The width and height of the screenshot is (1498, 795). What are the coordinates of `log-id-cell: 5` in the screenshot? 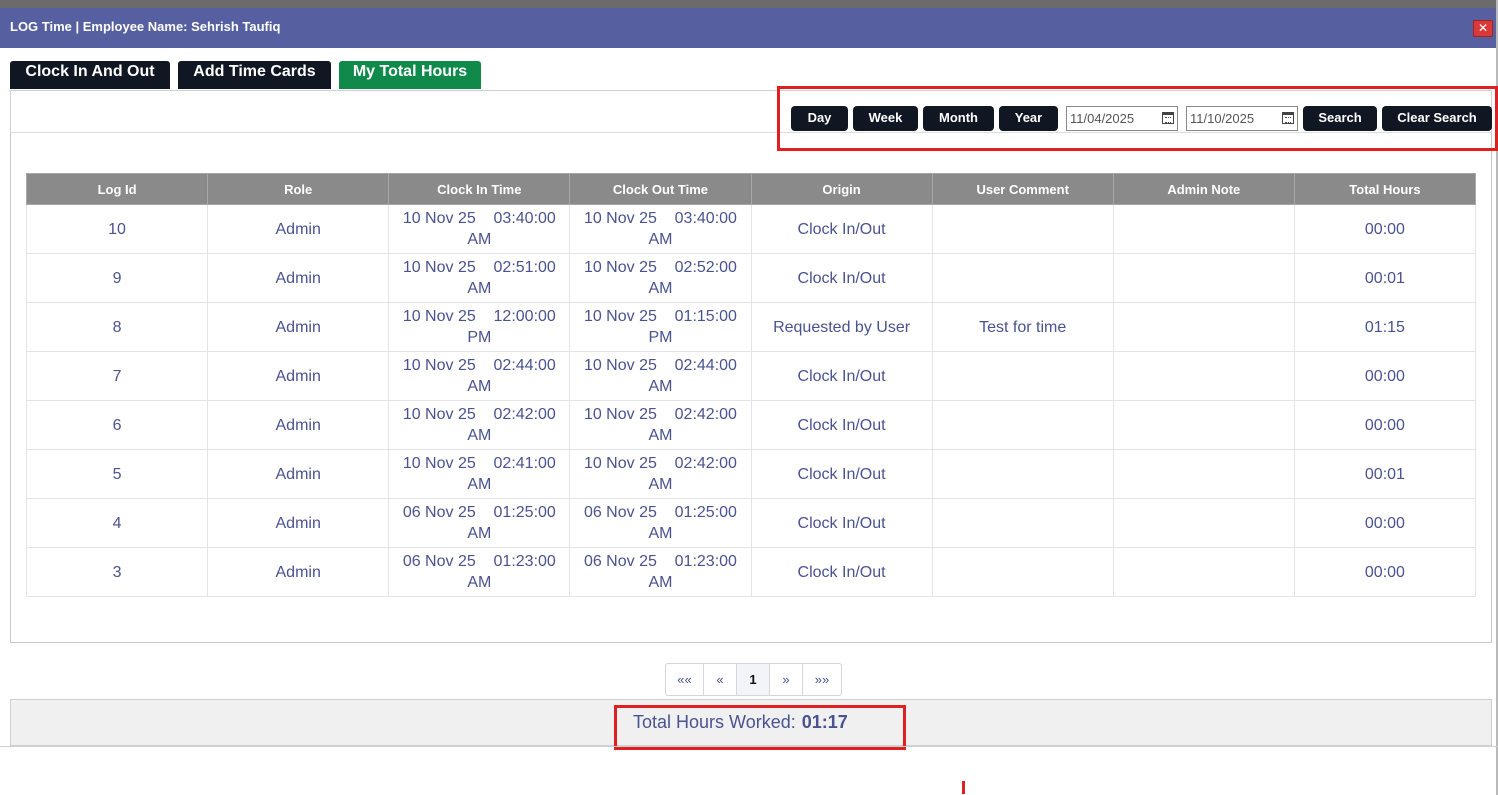 It's located at (117, 474).